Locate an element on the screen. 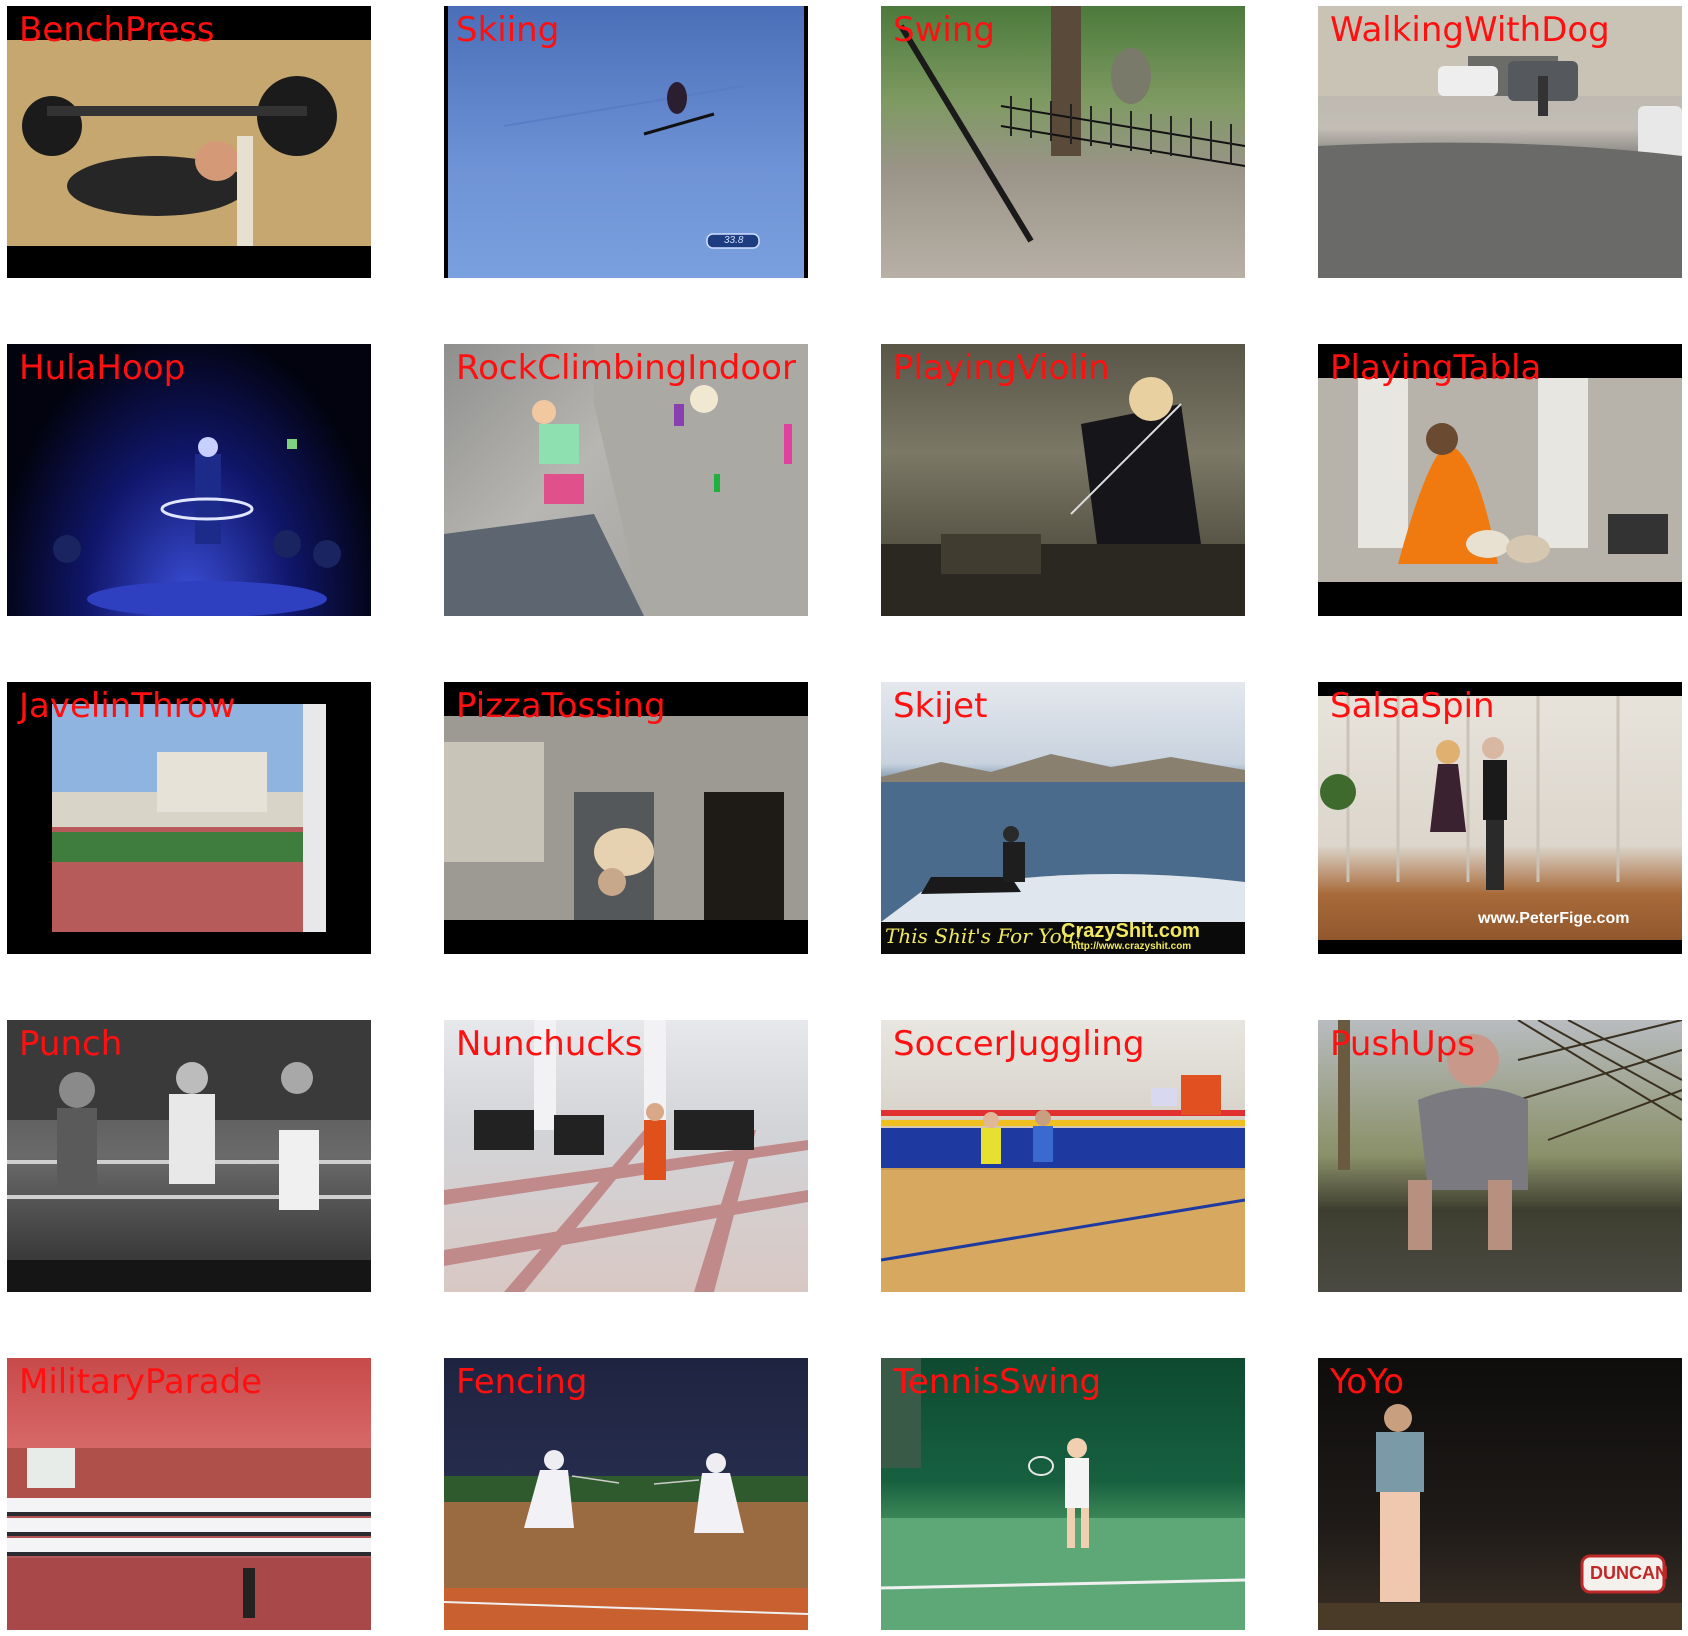 The height and width of the screenshot is (1636, 1688). frame-tile: SoccerJuggling is located at coordinates (1063, 1156).